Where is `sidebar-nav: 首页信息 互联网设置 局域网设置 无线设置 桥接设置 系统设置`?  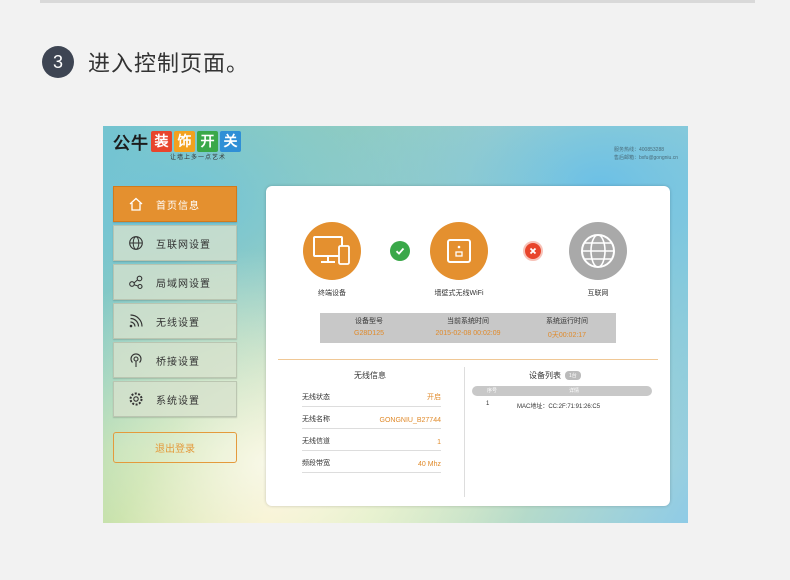 sidebar-nav: 首页信息 互联网设置 局域网设置 无线设置 桥接设置 系统设置 is located at coordinates (175, 303).